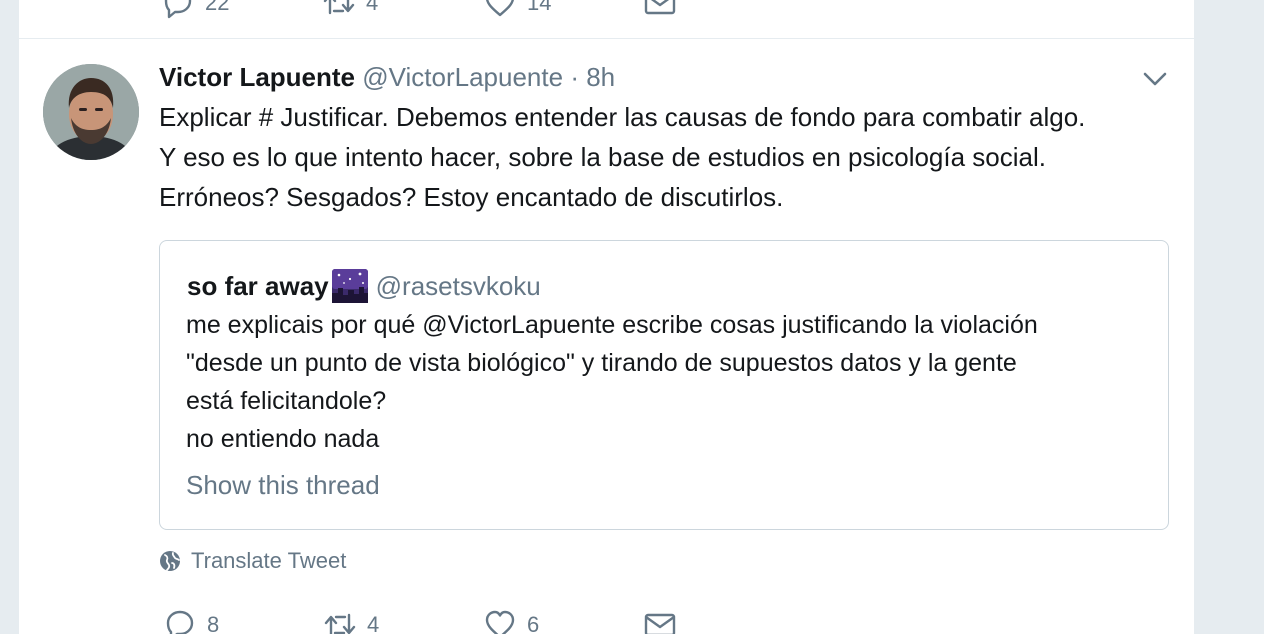  I want to click on reply-button: 8, so click(191, 621).